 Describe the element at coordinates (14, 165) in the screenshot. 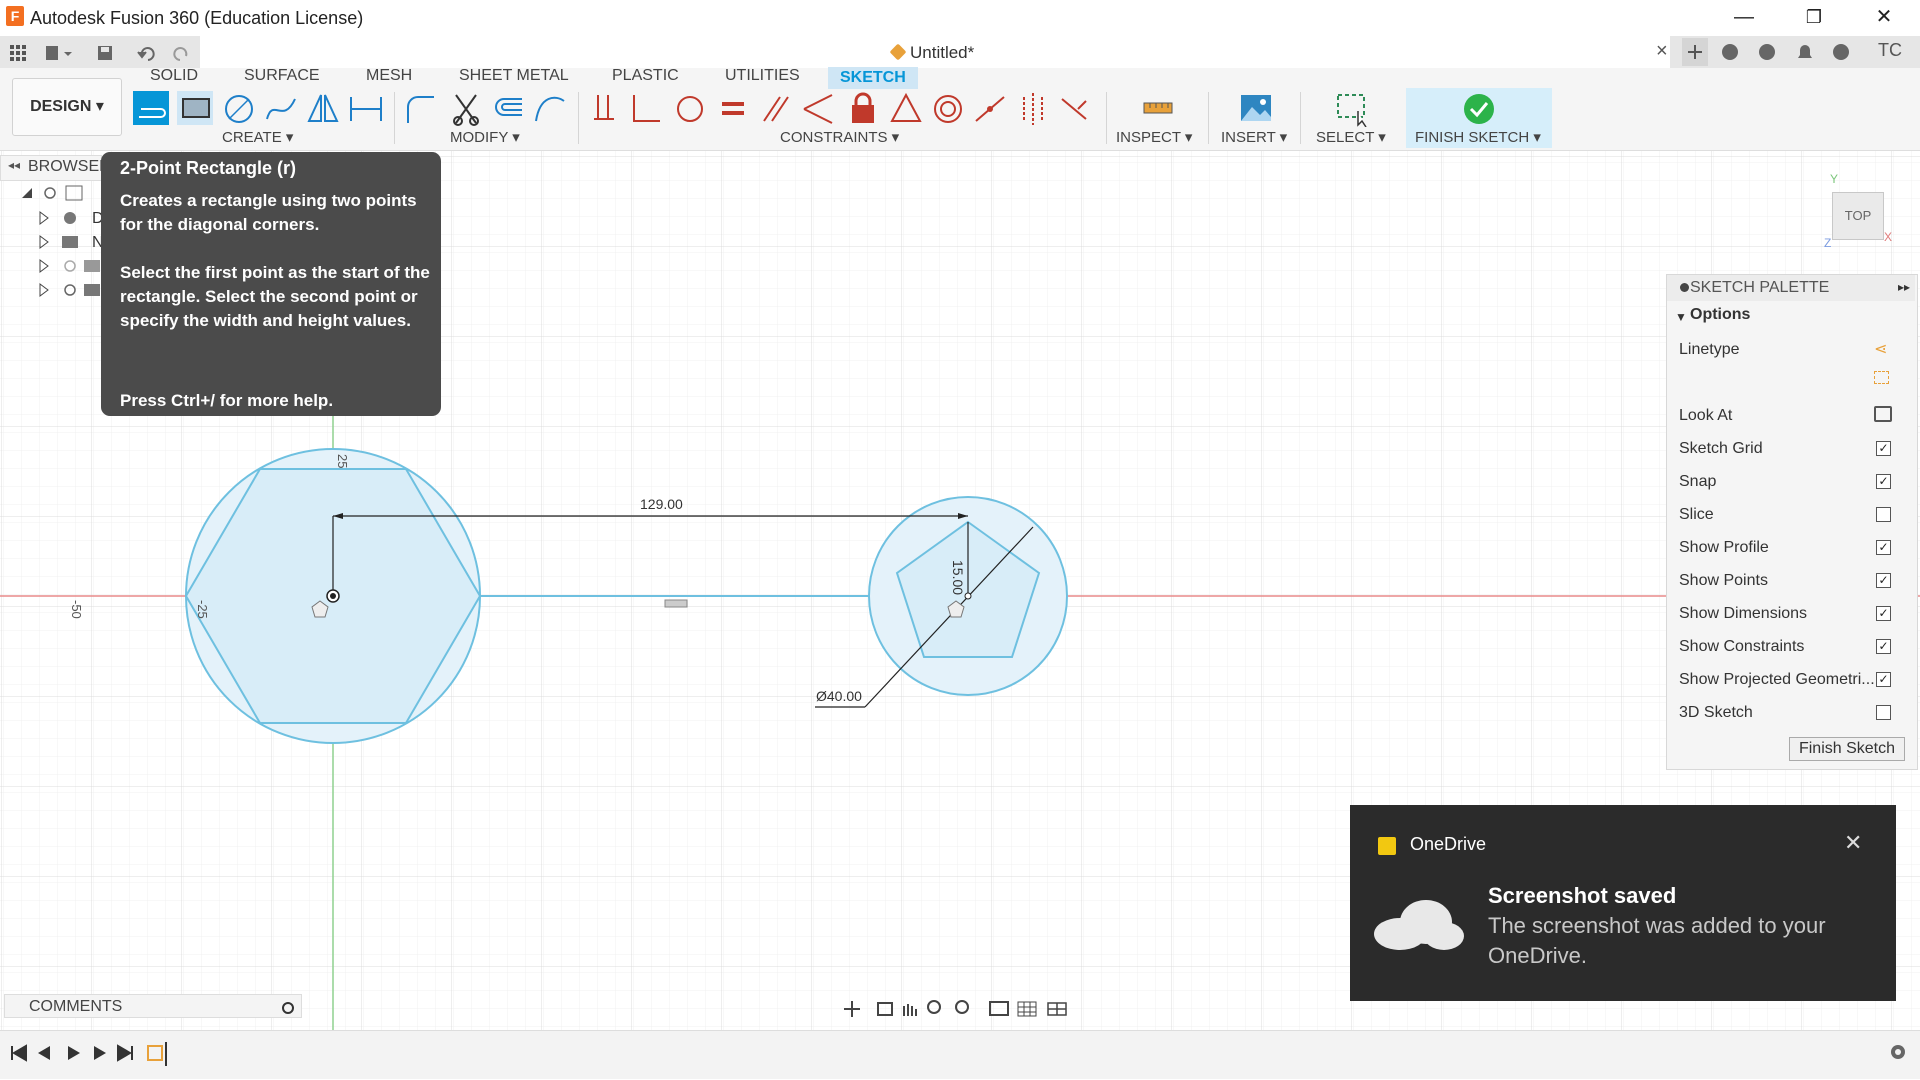

I see `collapse-browser-icon: ◂◂` at that location.